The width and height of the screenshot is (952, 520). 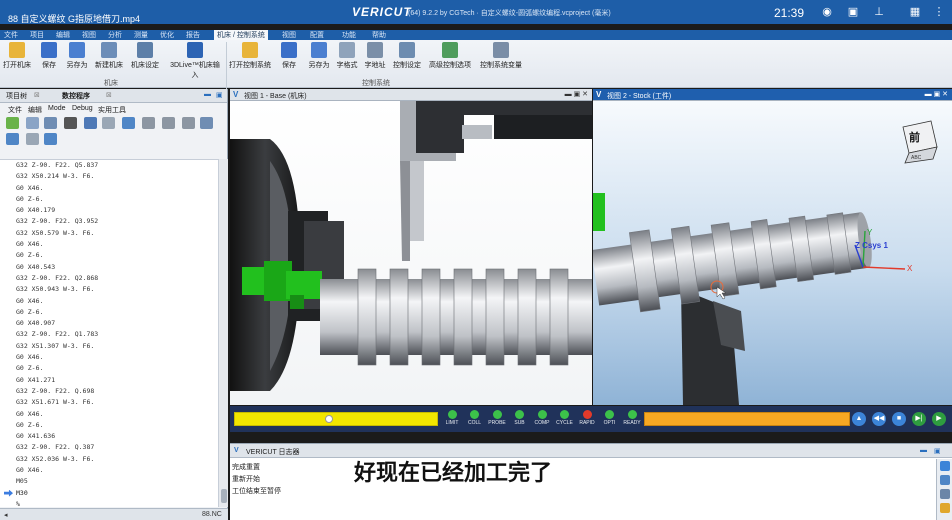 I want to click on list-view-icon, so click(x=206, y=123).